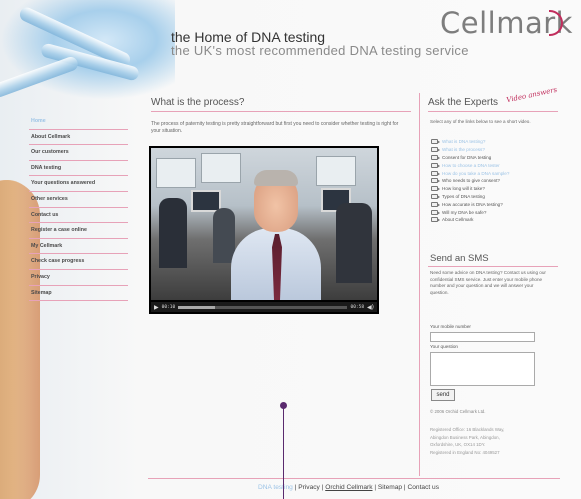  What do you see at coordinates (450, 326) in the screenshot?
I see `mobile-label: Your mobile number` at bounding box center [450, 326].